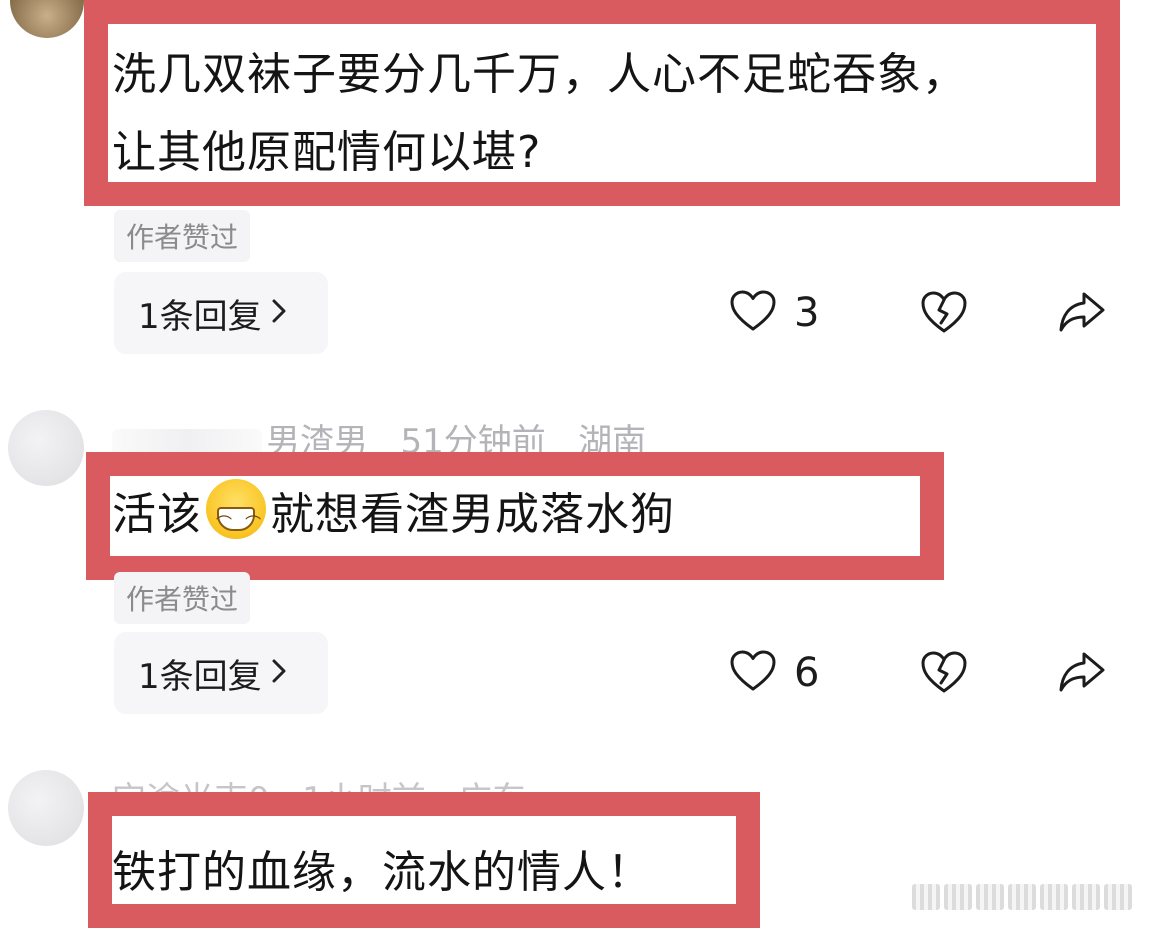 This screenshot has height=928, width=1152. I want to click on grinning-face-emoji, so click(236, 521).